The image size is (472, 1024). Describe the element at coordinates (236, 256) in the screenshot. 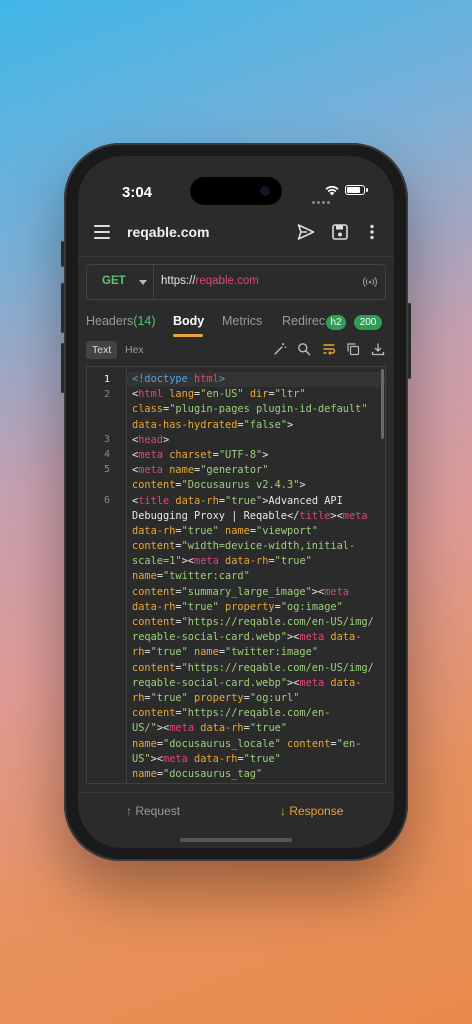

I see `app-bar-divider` at that location.